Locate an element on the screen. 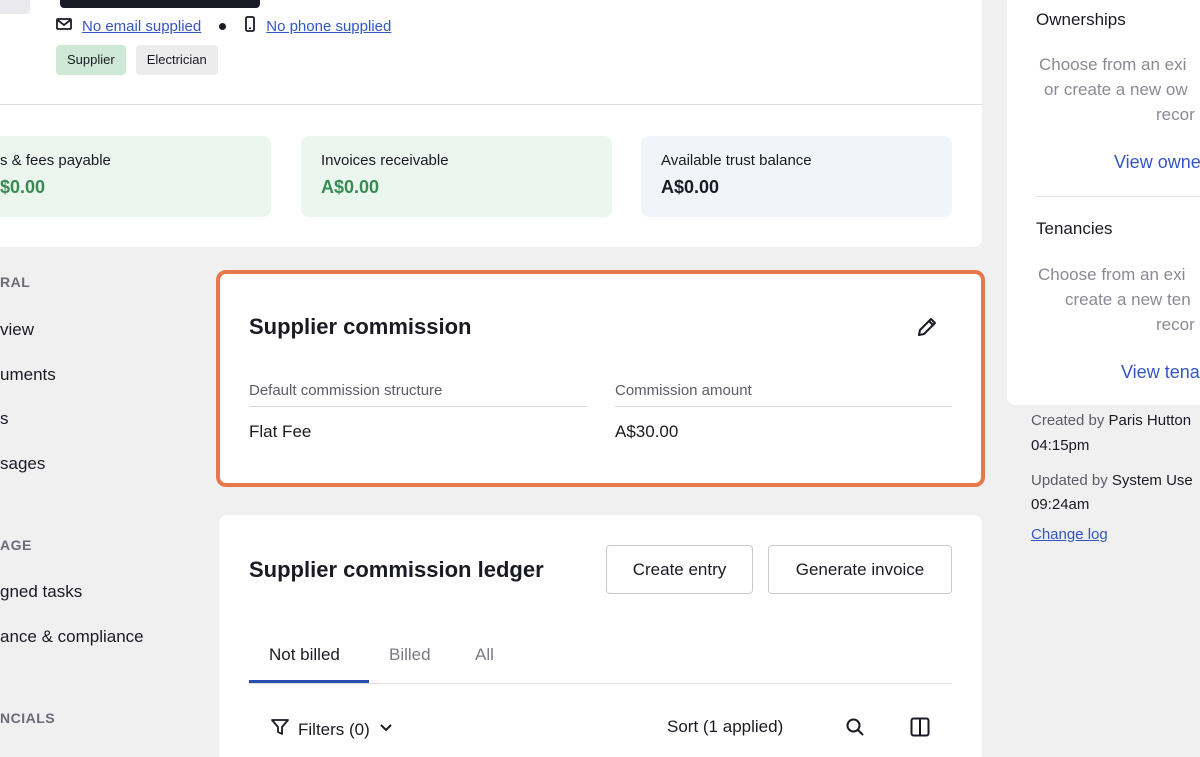 The image size is (1200, 757). filters-label: Filters (0) is located at coordinates (334, 729).